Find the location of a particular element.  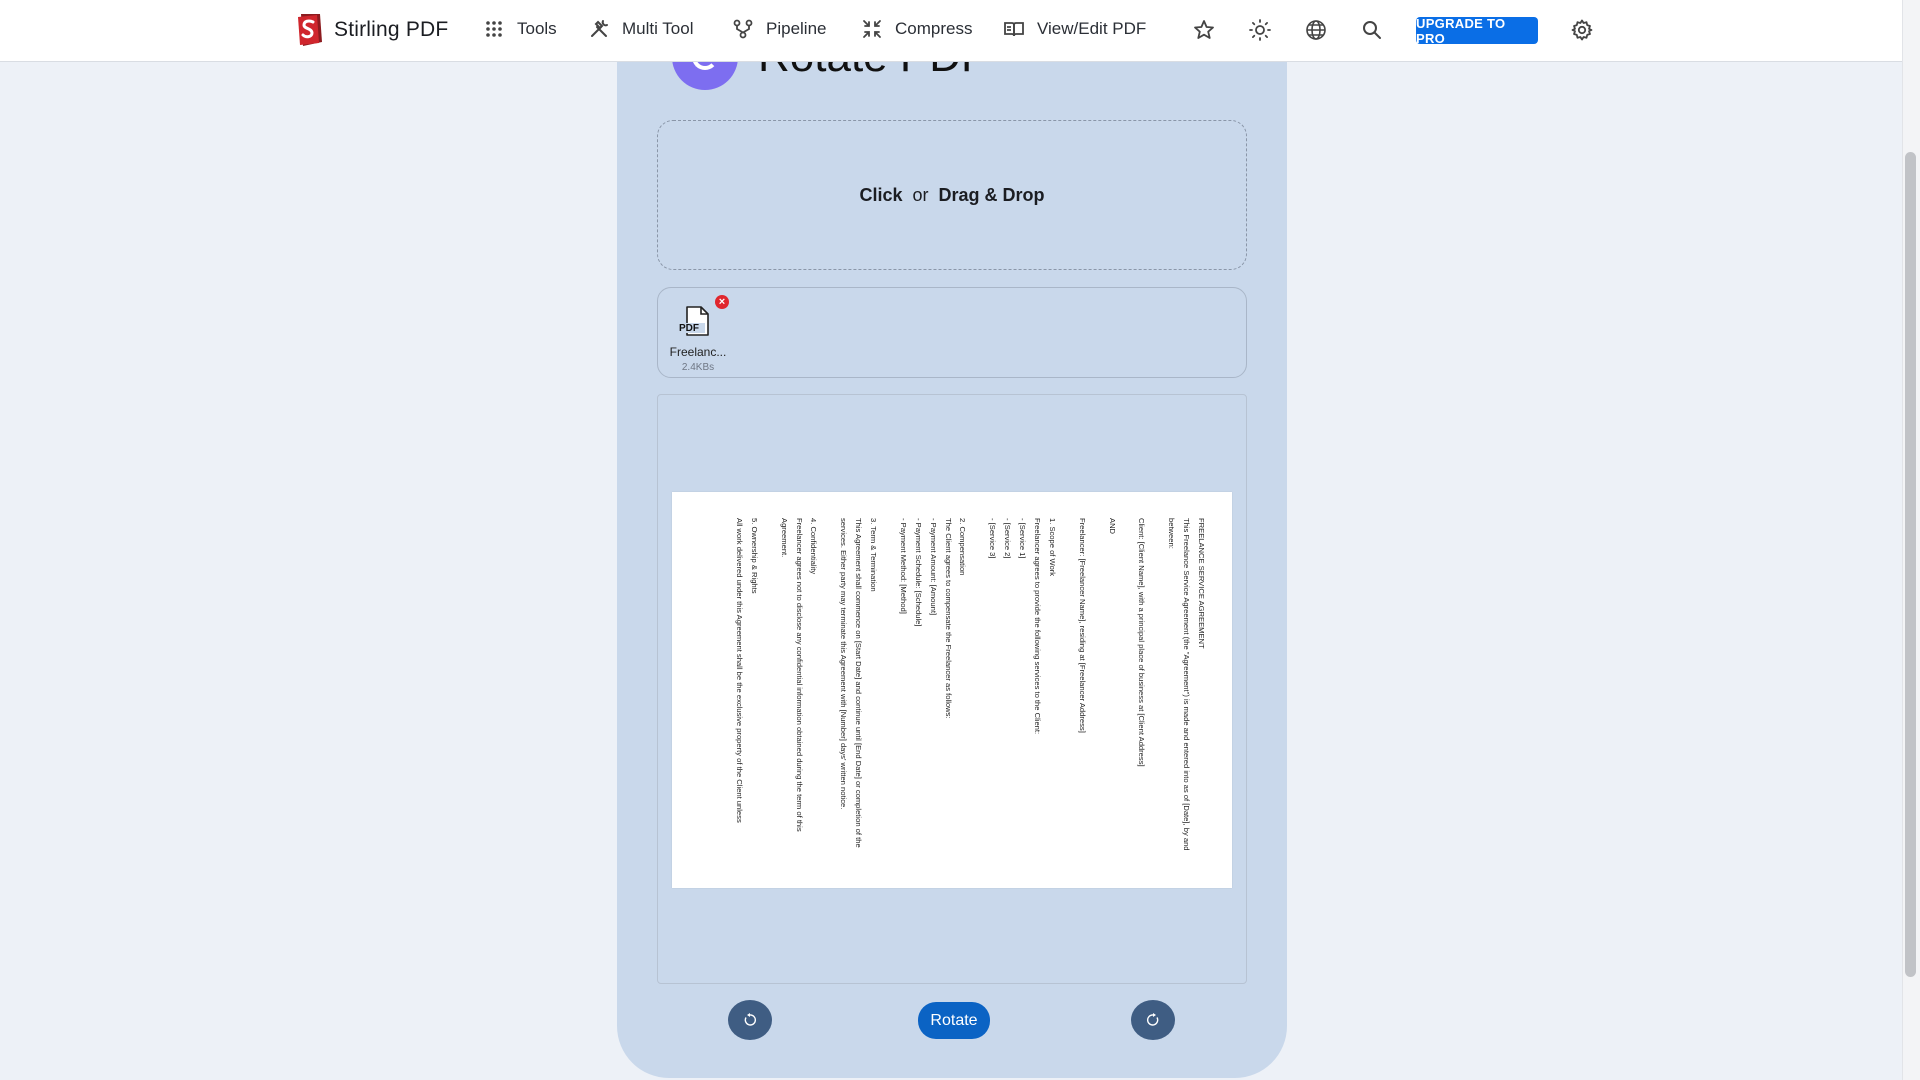

compress-icon is located at coordinates (872, 29).